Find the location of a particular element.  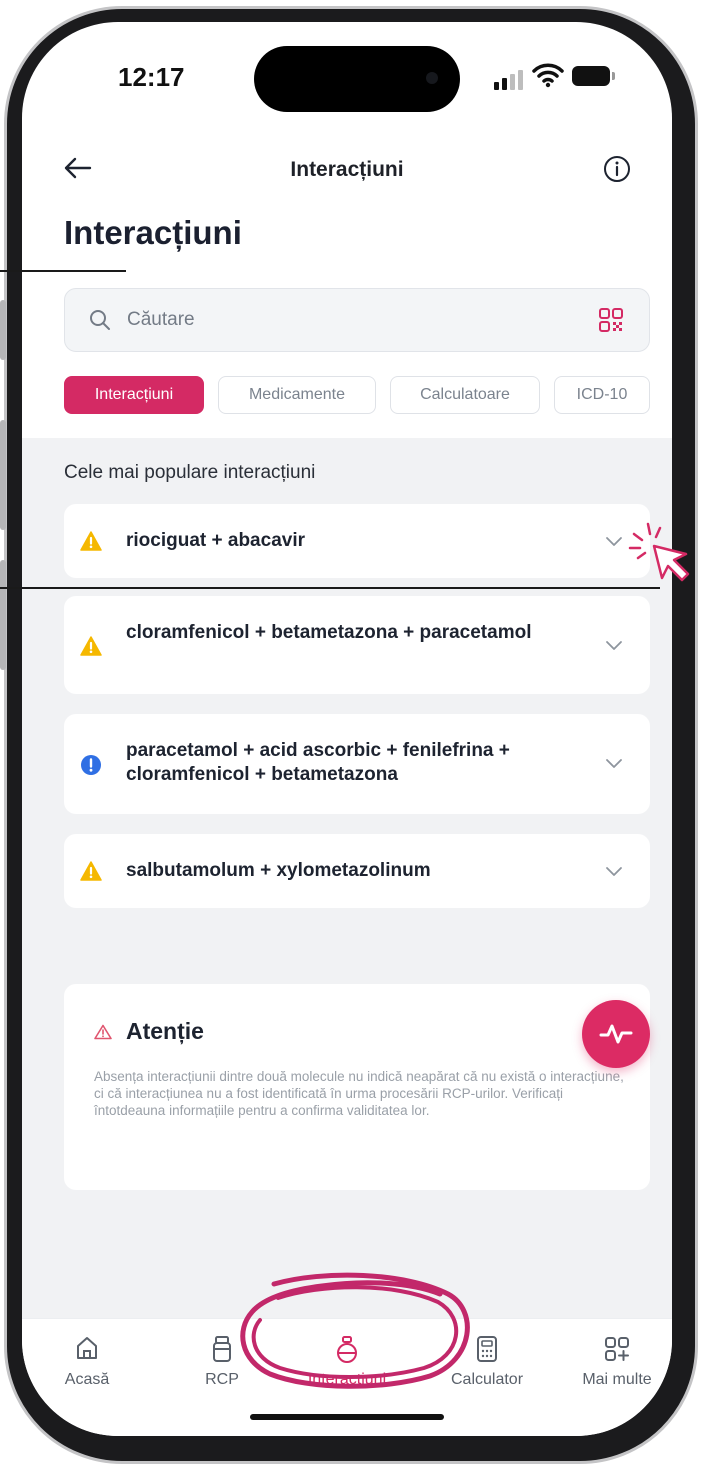

status-bar: 12:17 is located at coordinates (347, 82).